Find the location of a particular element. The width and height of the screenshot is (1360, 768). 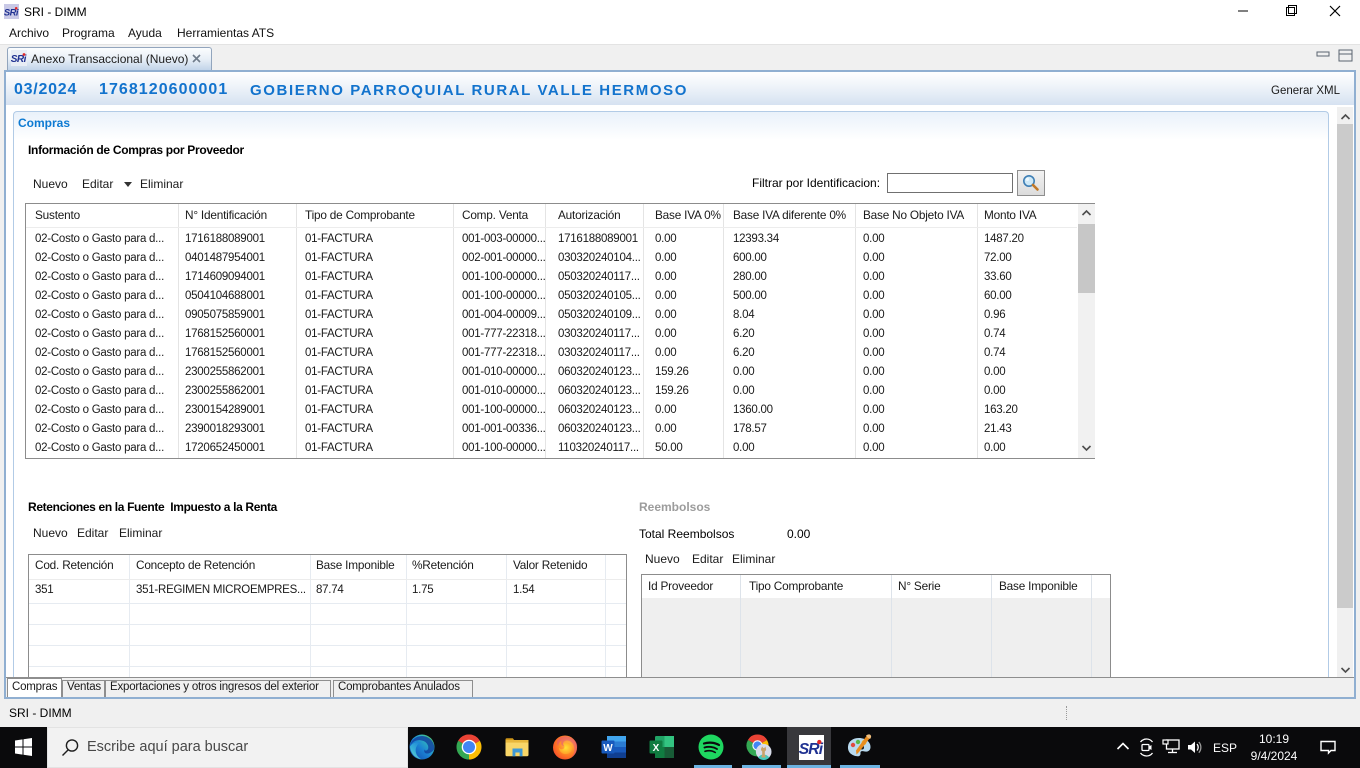

svg-text: X is located at coordinates (656, 748).